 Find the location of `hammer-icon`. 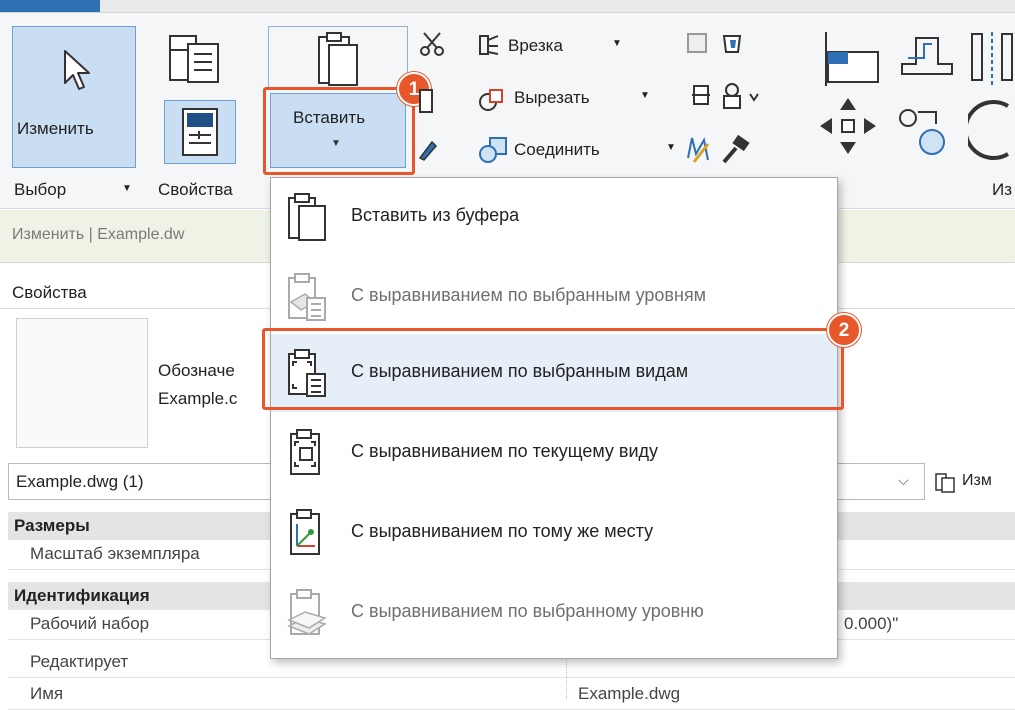

hammer-icon is located at coordinates (737, 149).